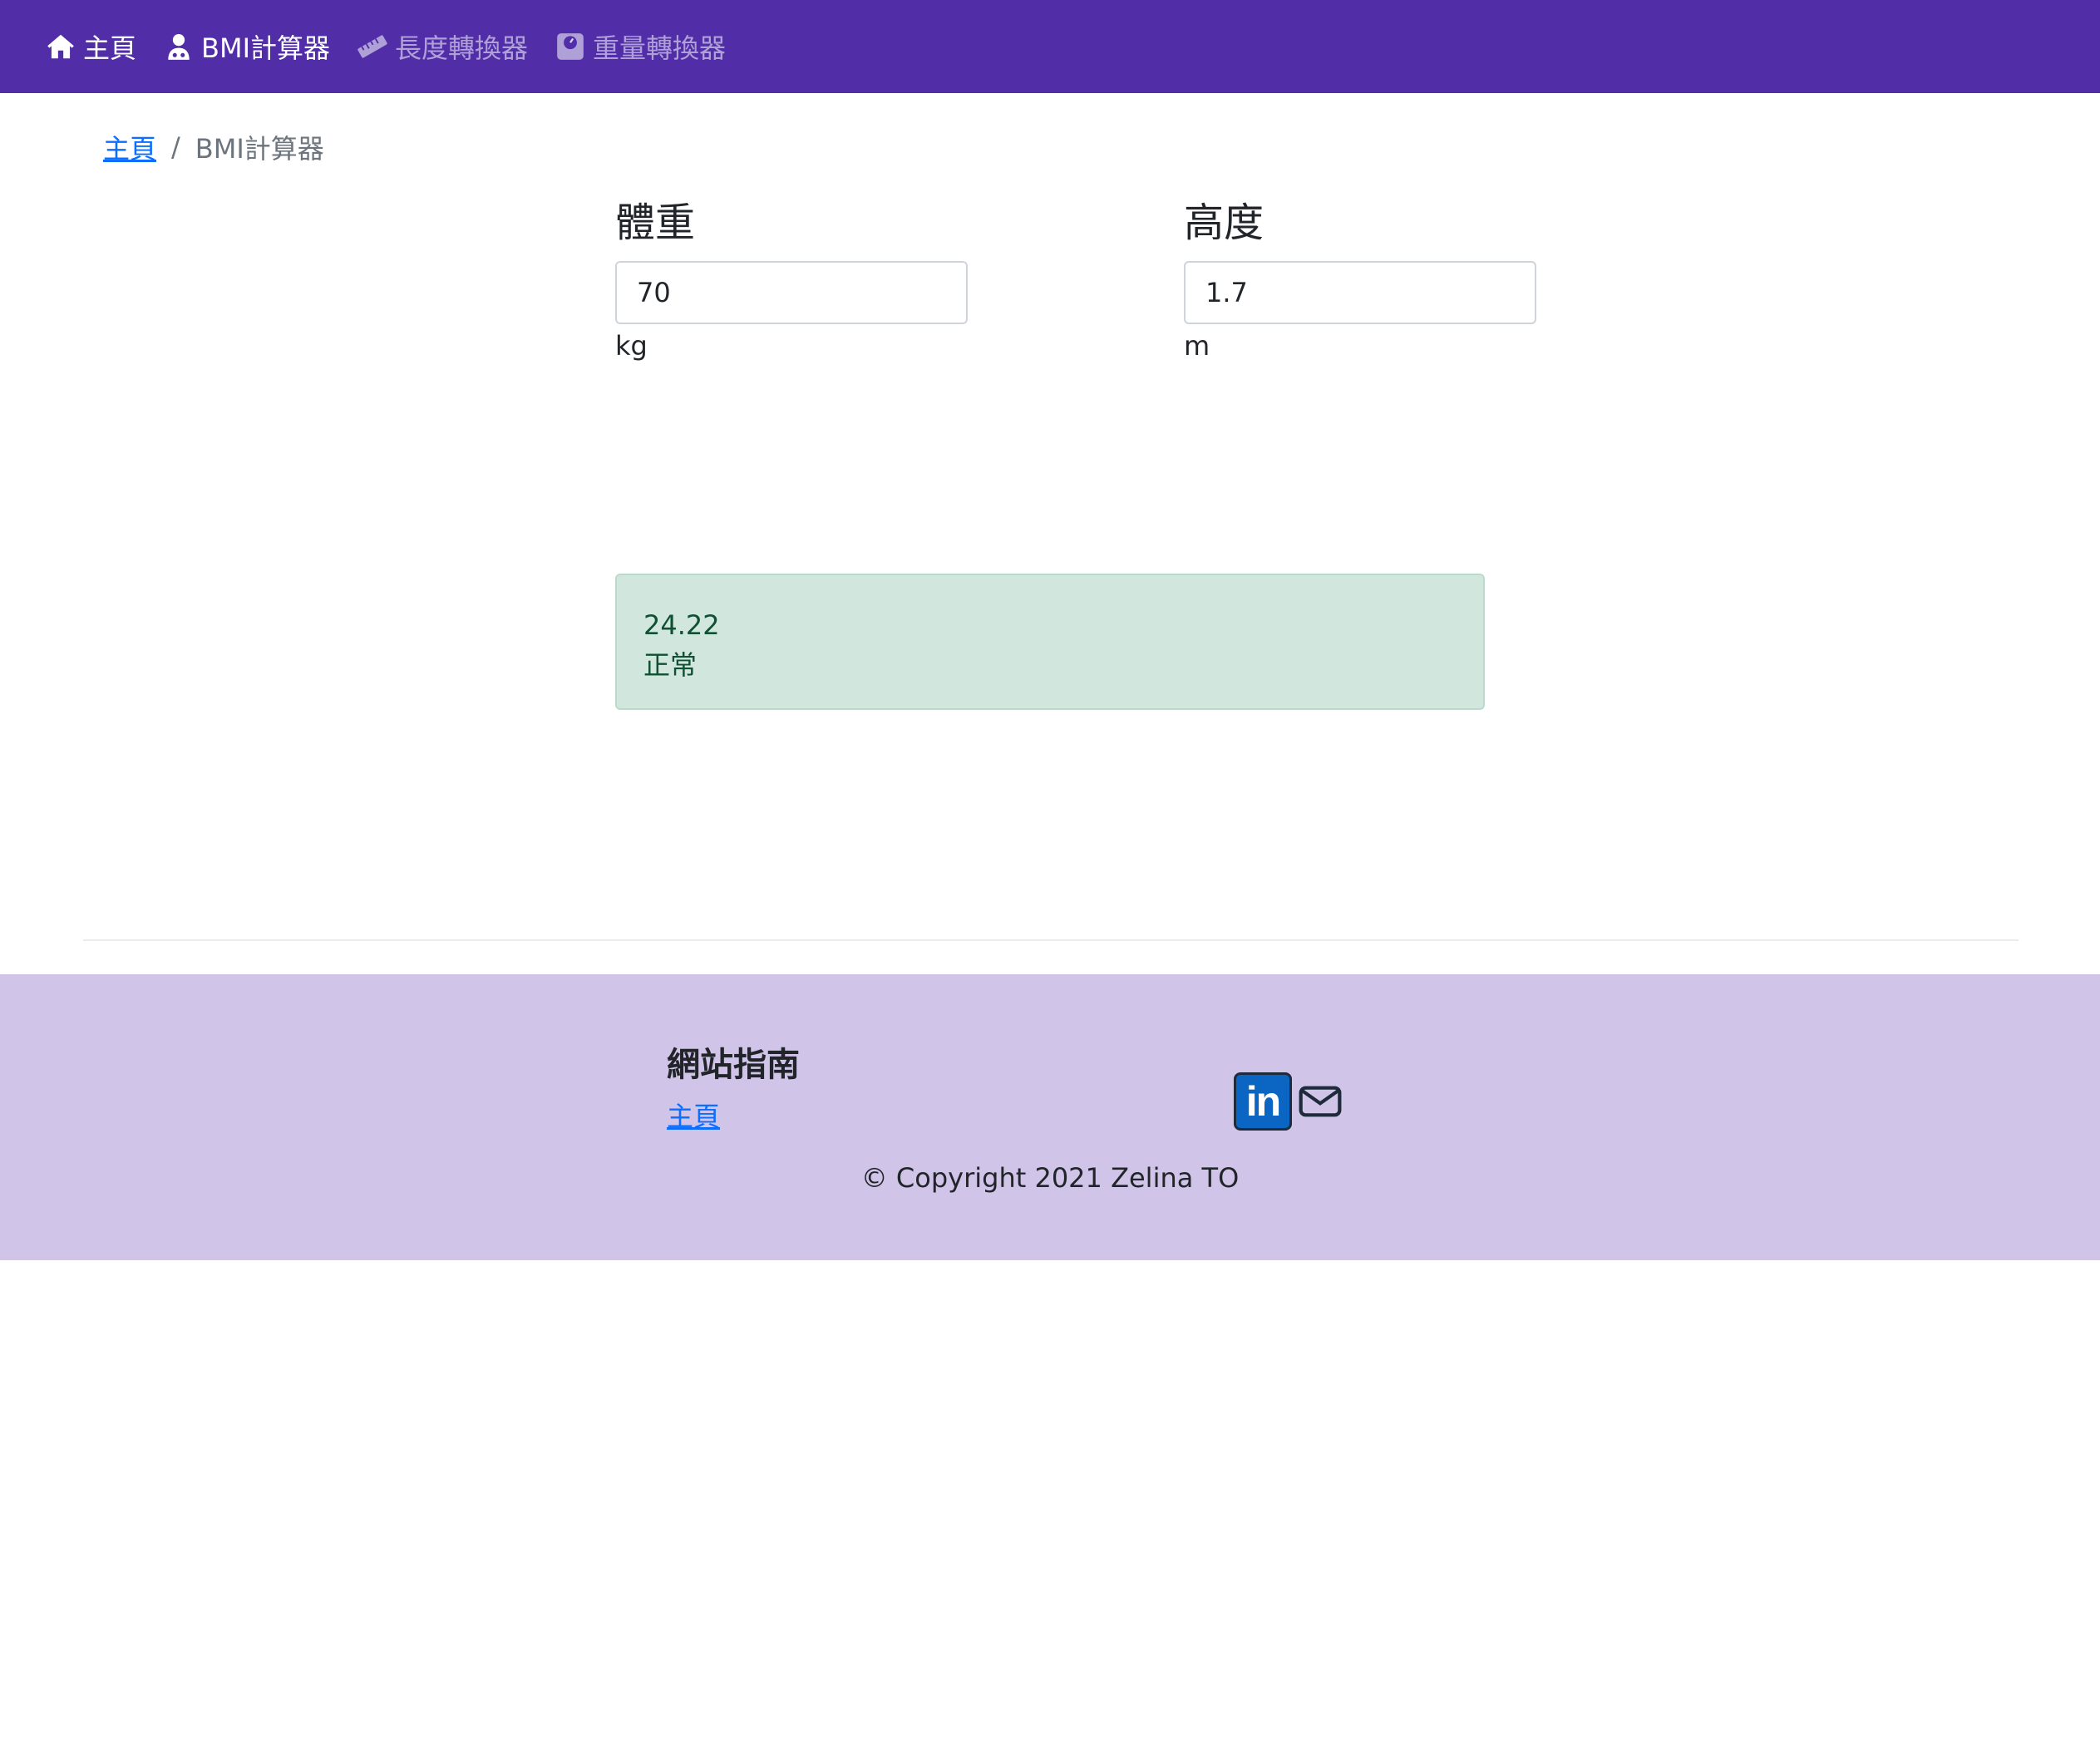 This screenshot has width=2100, height=1754. What do you see at coordinates (1050, 642) in the screenshot?
I see `bmi-result-alert: 24.22 正常` at bounding box center [1050, 642].